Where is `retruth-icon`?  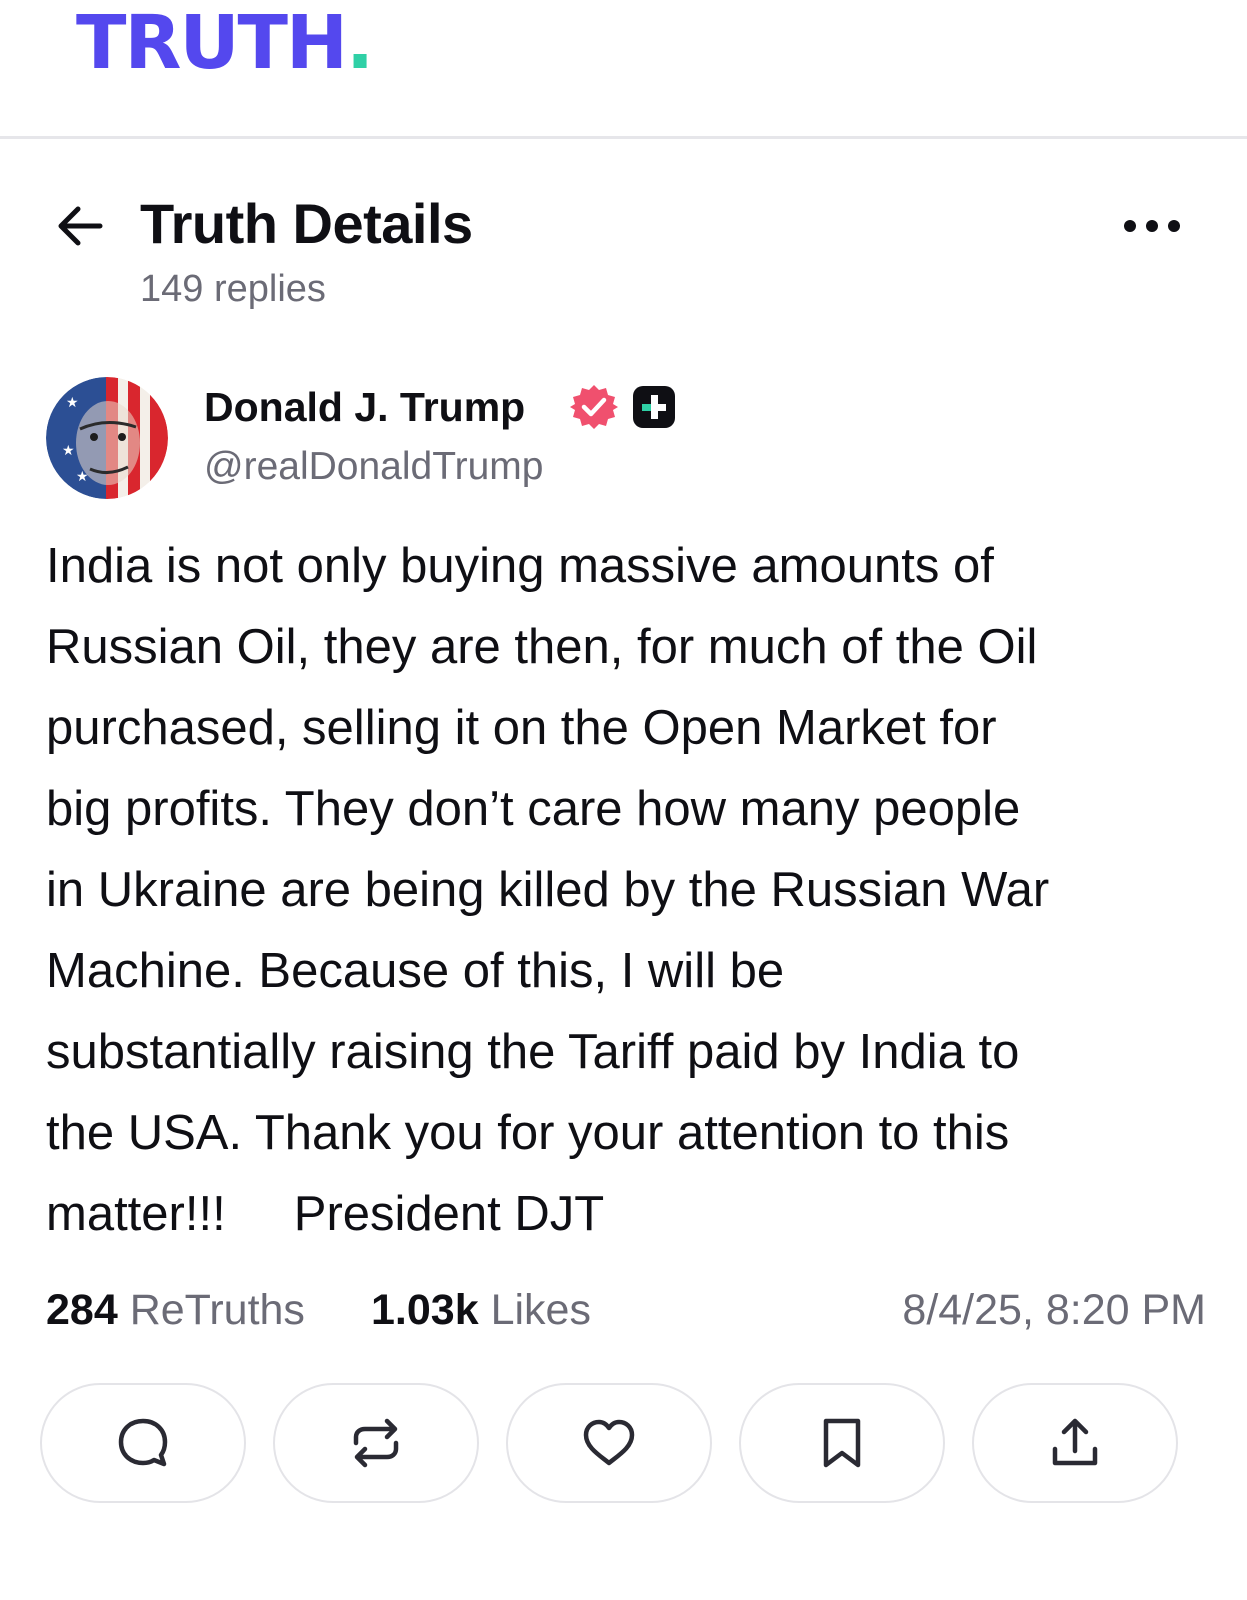
retruth-icon is located at coordinates (376, 1443).